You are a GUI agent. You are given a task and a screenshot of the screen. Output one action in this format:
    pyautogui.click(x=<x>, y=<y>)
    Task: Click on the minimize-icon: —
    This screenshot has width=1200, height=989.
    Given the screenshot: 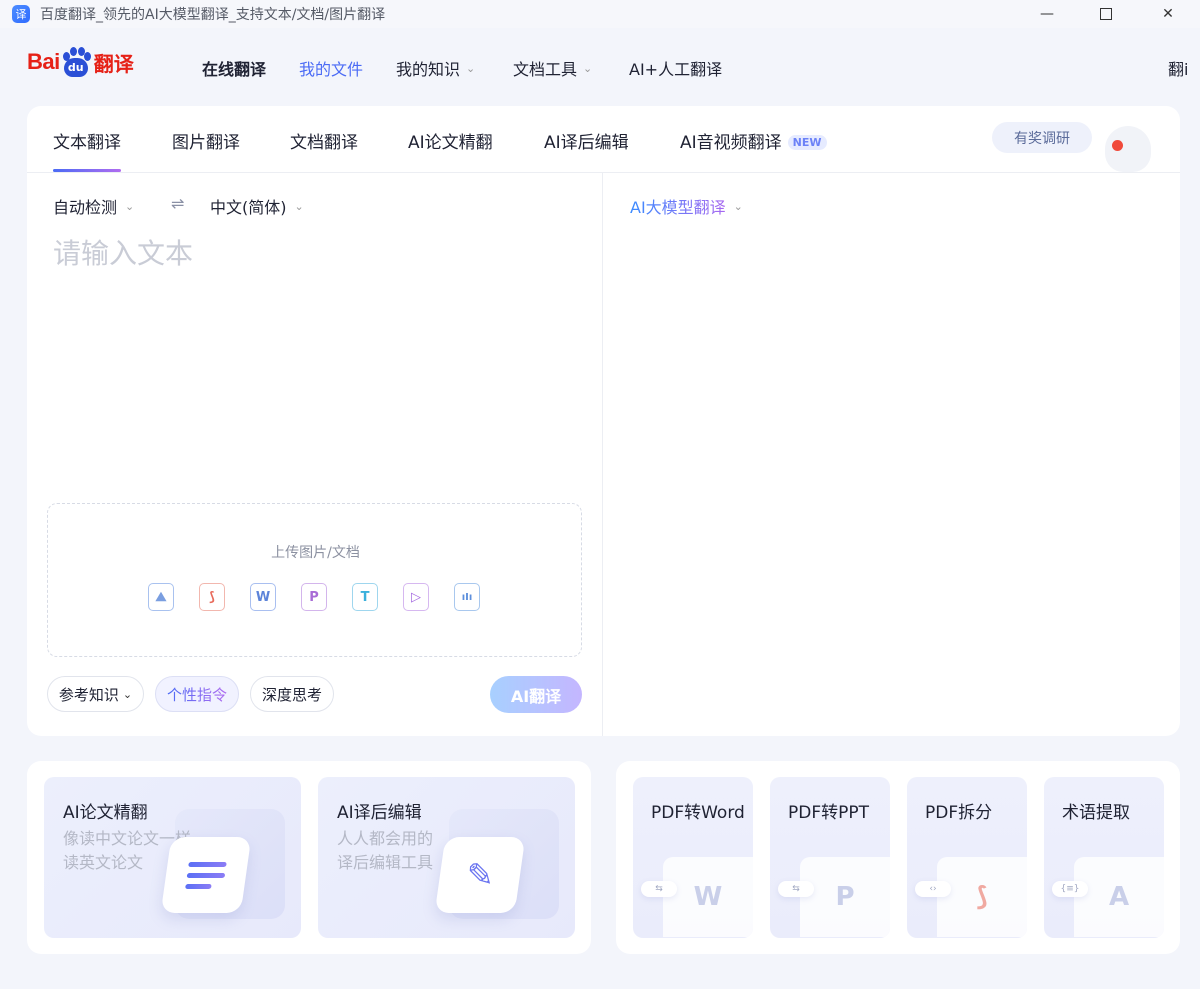 What is the action you would take?
    pyautogui.click(x=1047, y=14)
    